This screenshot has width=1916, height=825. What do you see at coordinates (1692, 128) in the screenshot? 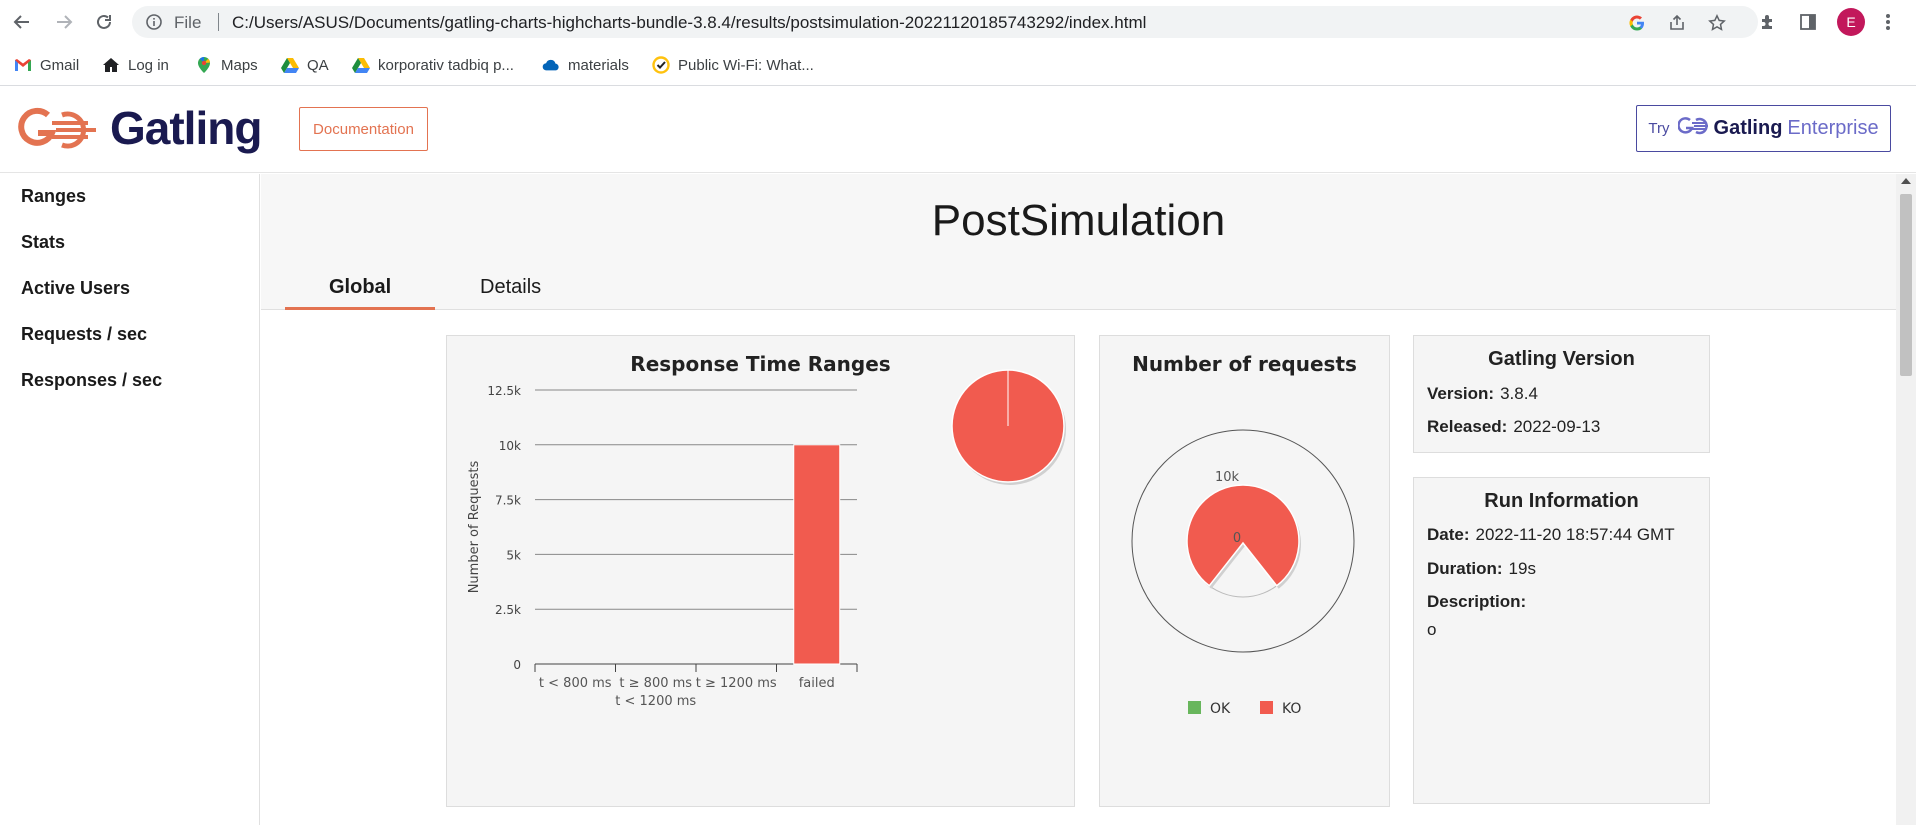
I see `enterprise-logo-icon` at bounding box center [1692, 128].